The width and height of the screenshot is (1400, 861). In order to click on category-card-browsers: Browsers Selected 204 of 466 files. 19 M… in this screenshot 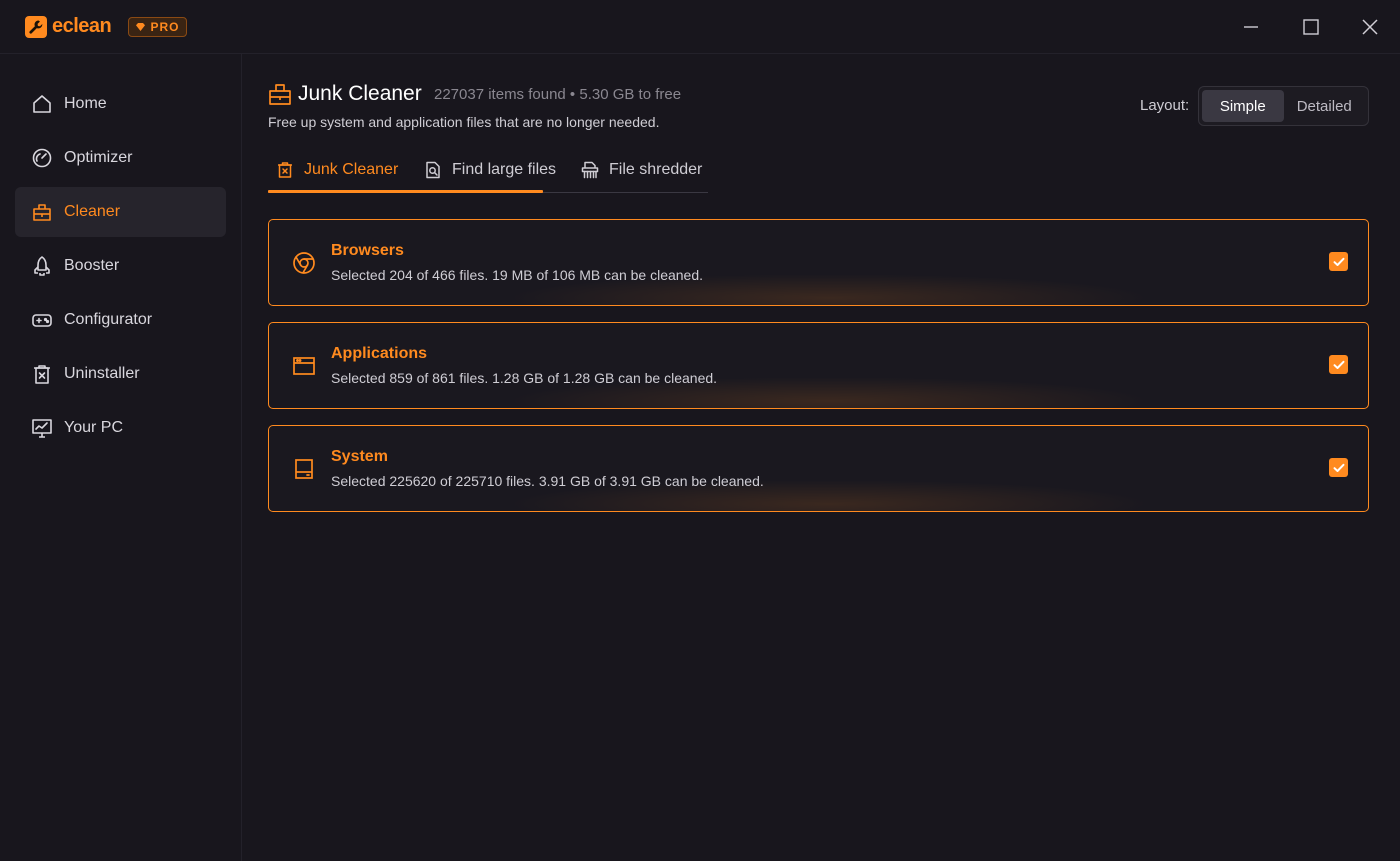, I will do `click(818, 262)`.